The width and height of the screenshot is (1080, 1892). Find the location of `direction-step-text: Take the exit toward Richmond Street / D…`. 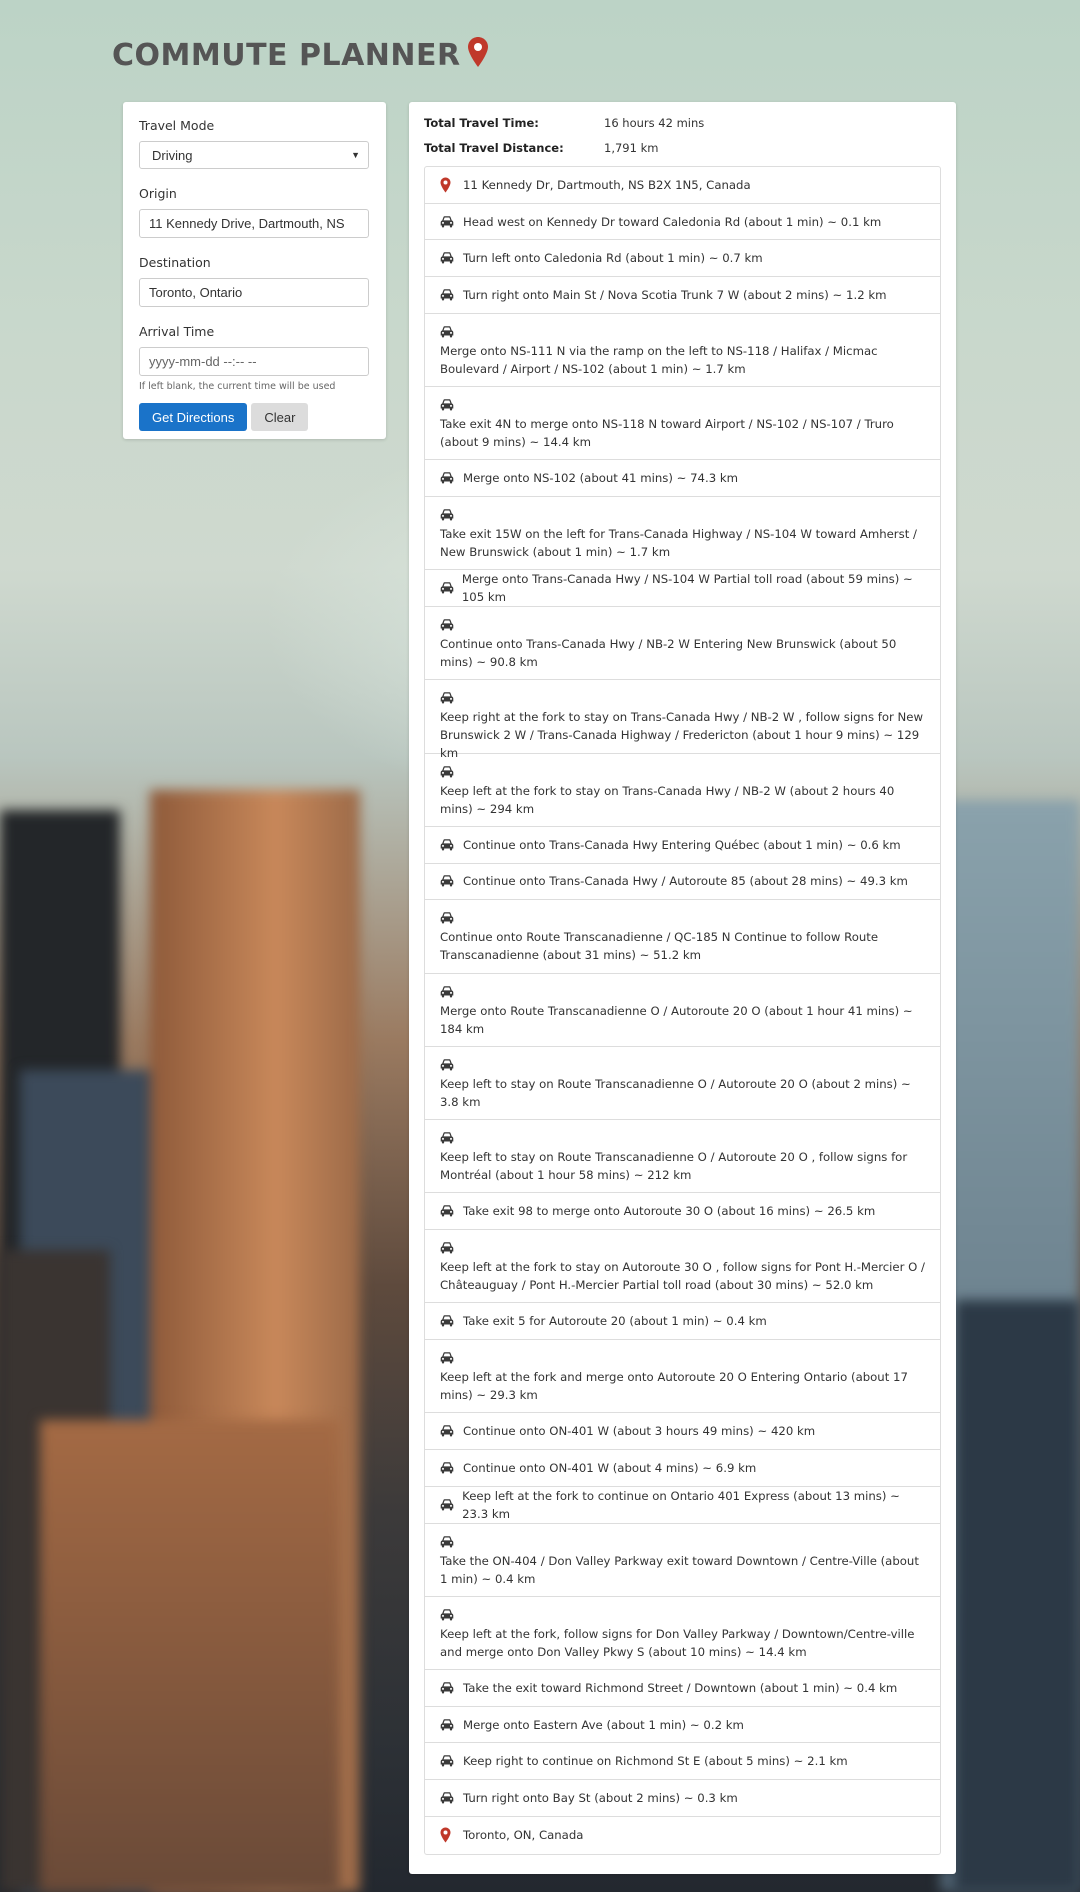

direction-step-text: Take the exit toward Richmond Street / D… is located at coordinates (680, 1687).